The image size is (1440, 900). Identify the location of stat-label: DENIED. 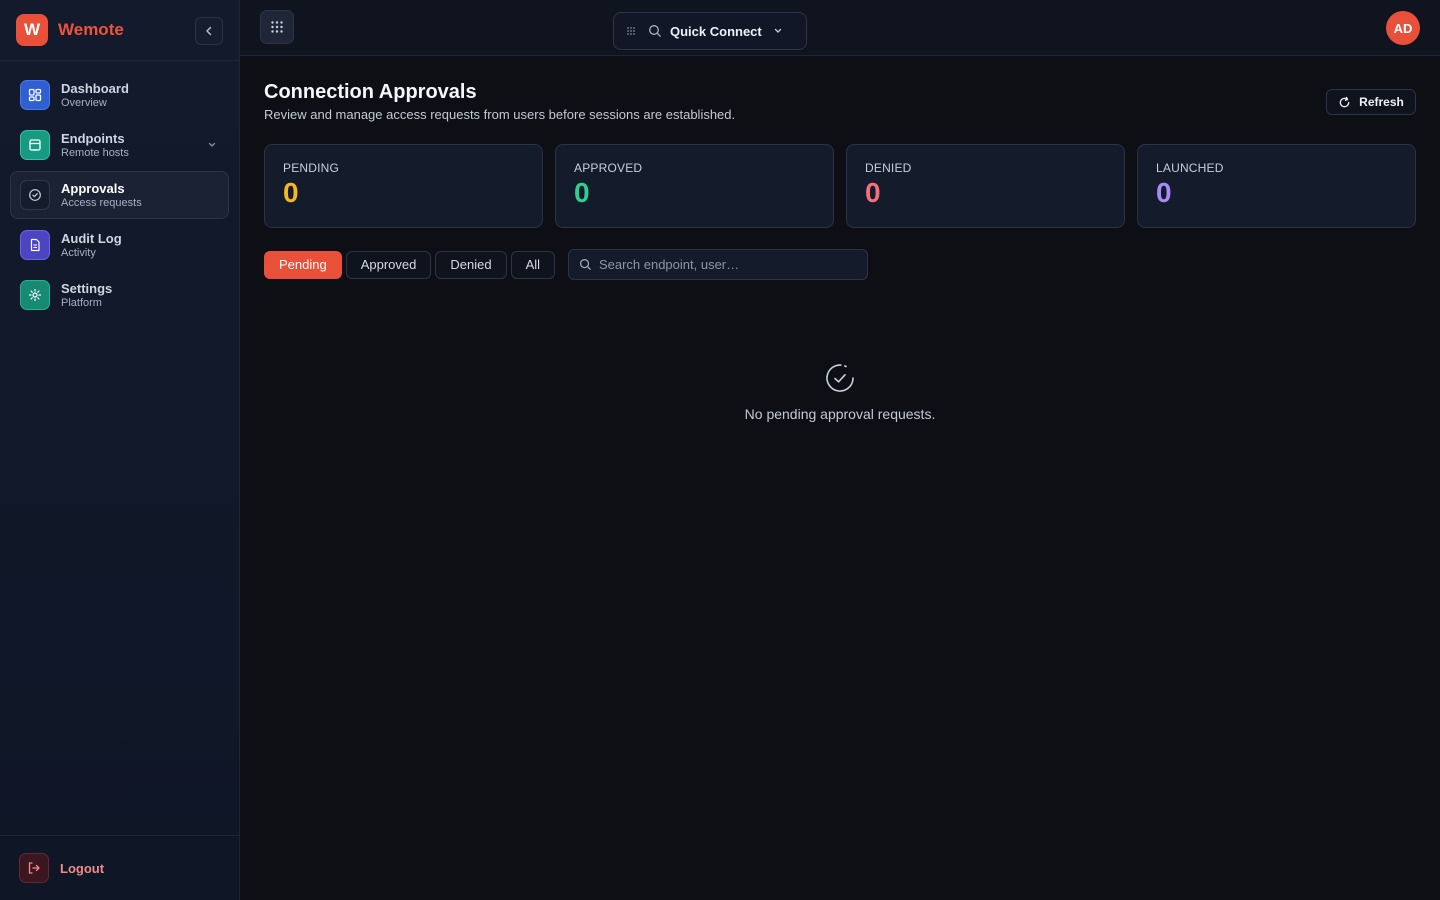
(888, 168).